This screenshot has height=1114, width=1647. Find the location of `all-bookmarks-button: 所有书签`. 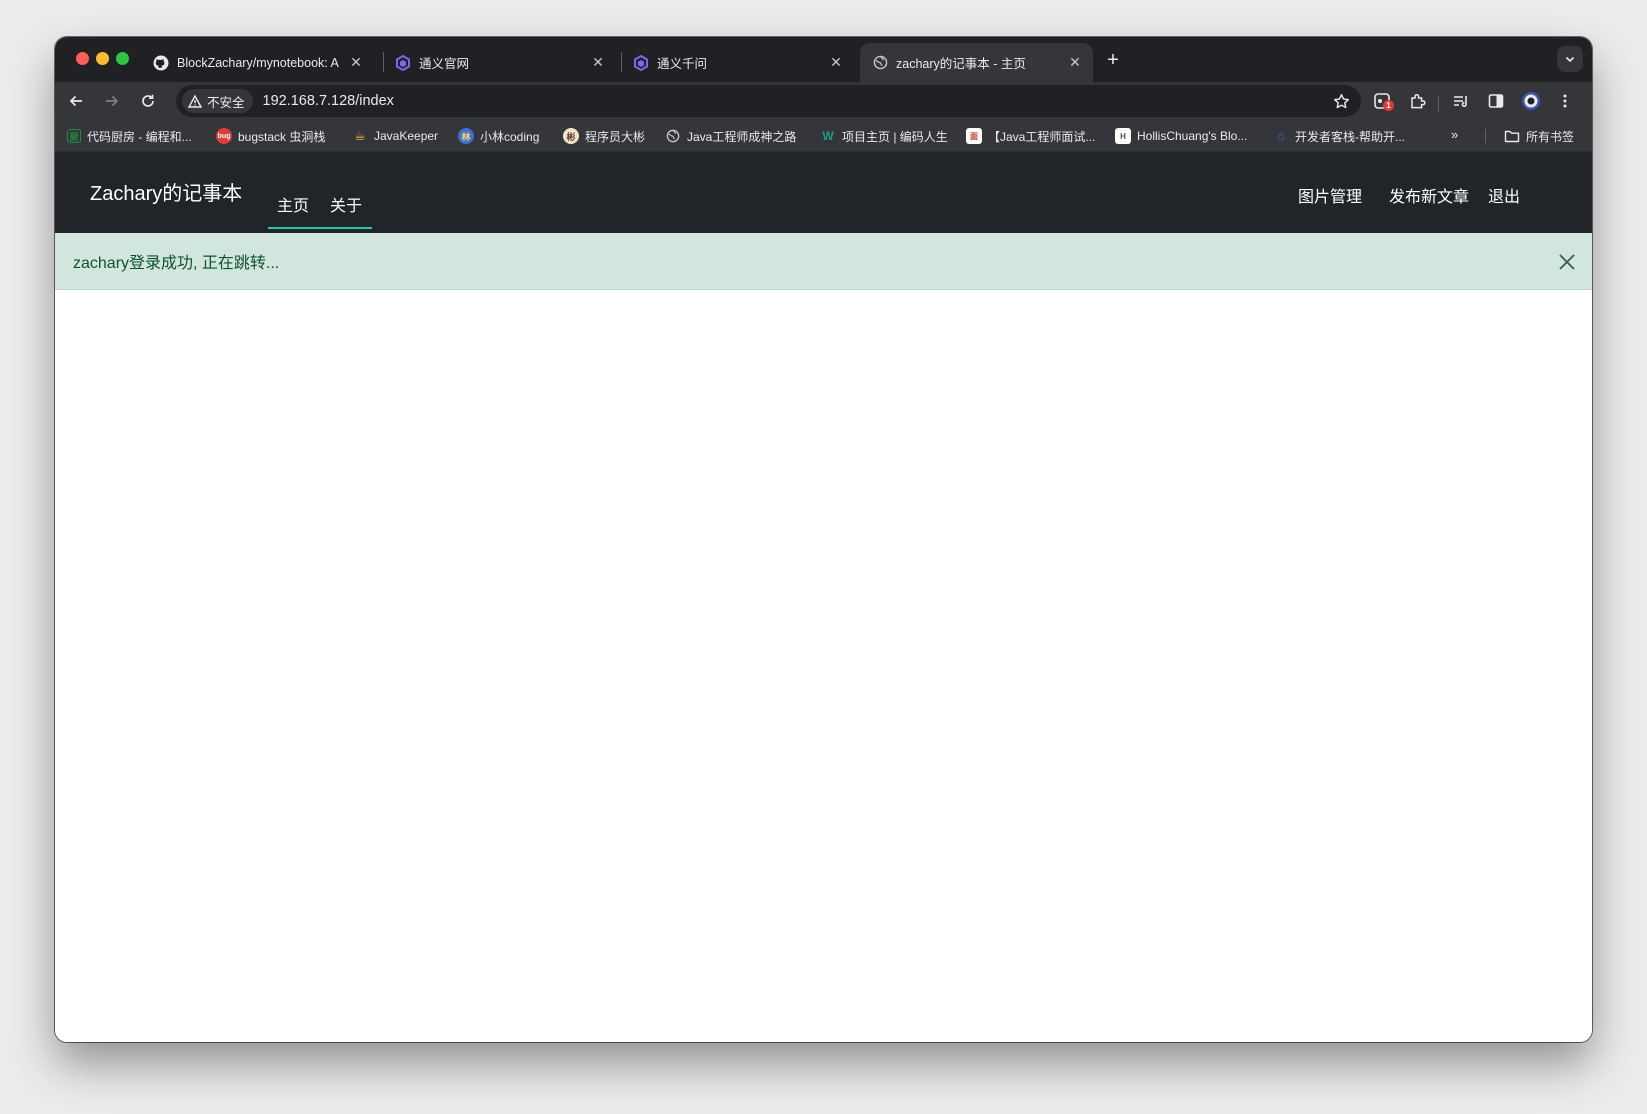

all-bookmarks-button: 所有书签 is located at coordinates (1539, 136).